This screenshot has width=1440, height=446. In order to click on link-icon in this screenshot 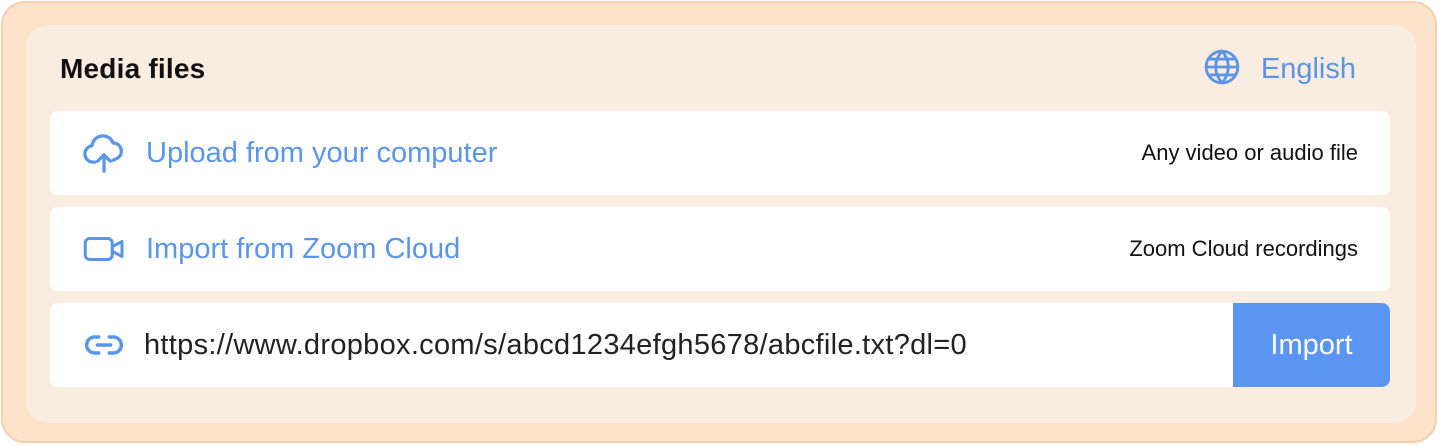, I will do `click(104, 345)`.